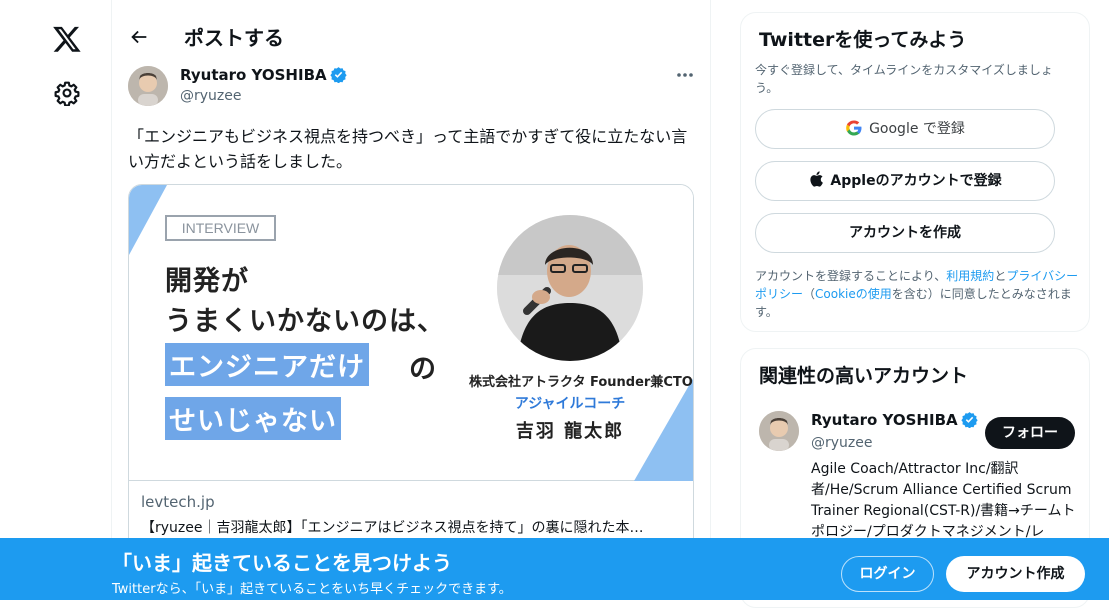 The image size is (1109, 608). I want to click on card-person: 吉羽 龍太郎, so click(570, 431).